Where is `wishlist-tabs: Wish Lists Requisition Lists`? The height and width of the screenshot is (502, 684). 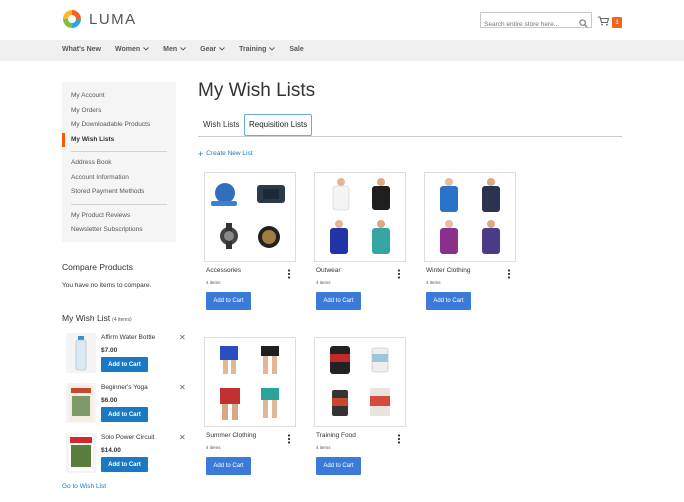
wishlist-tabs: Wish Lists Requisition Lists is located at coordinates (410, 125).